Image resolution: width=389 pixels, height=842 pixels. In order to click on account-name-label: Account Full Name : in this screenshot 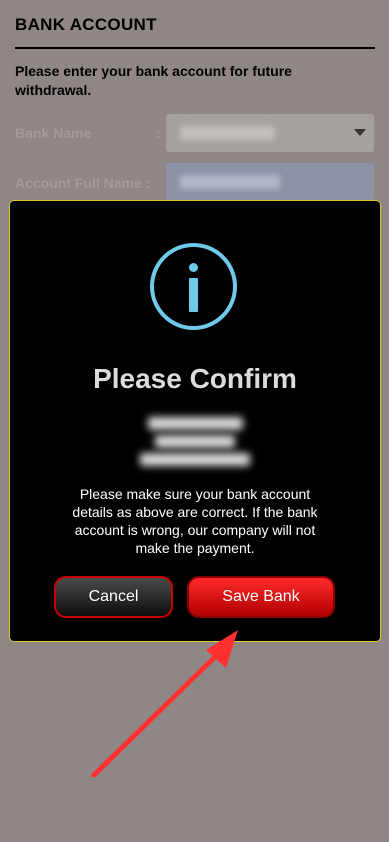, I will do `click(83, 183)`.